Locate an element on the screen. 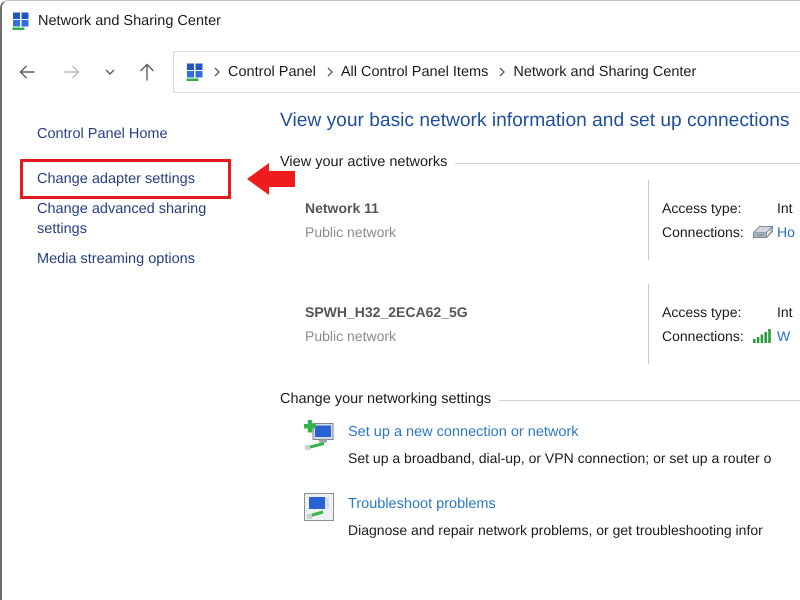 The image size is (800, 600). sidebar-link: Control Panel Home is located at coordinates (102, 134).